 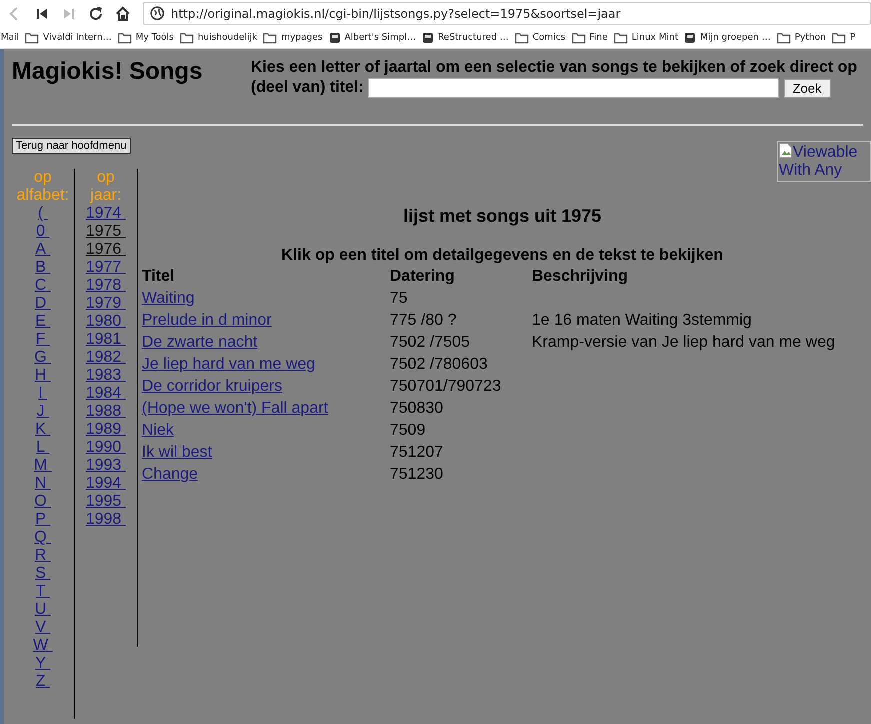 I want to click on reload-icon, so click(x=96, y=13).